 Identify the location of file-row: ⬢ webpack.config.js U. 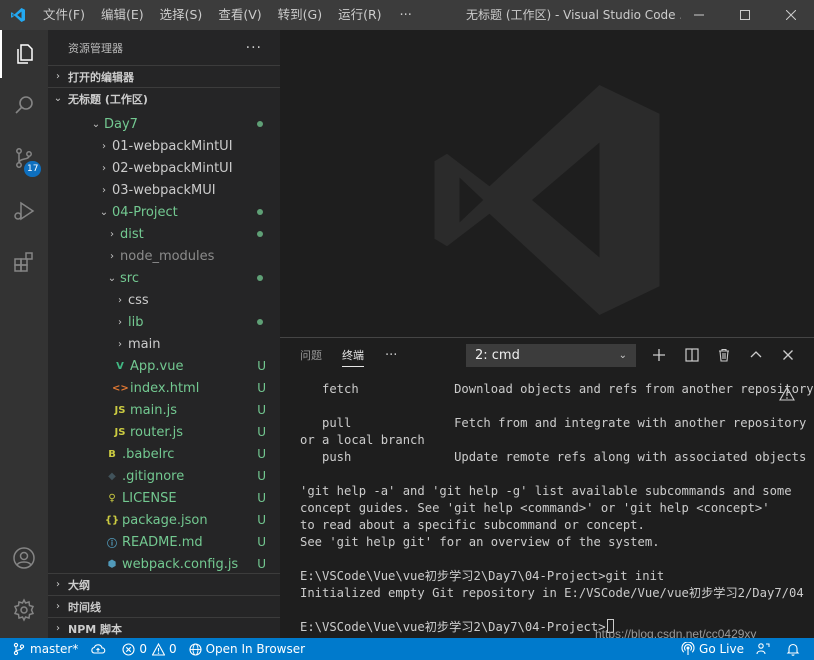
(164, 564).